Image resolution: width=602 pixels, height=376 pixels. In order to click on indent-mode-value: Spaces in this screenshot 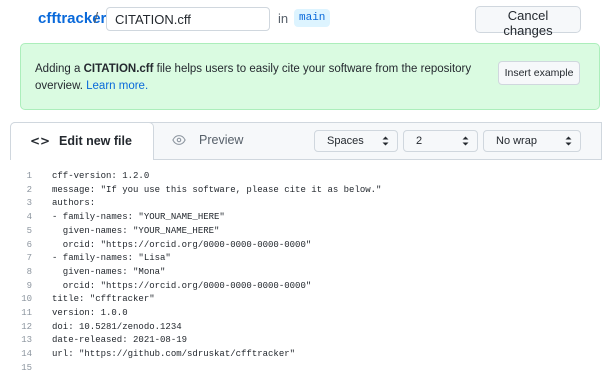, I will do `click(345, 141)`.